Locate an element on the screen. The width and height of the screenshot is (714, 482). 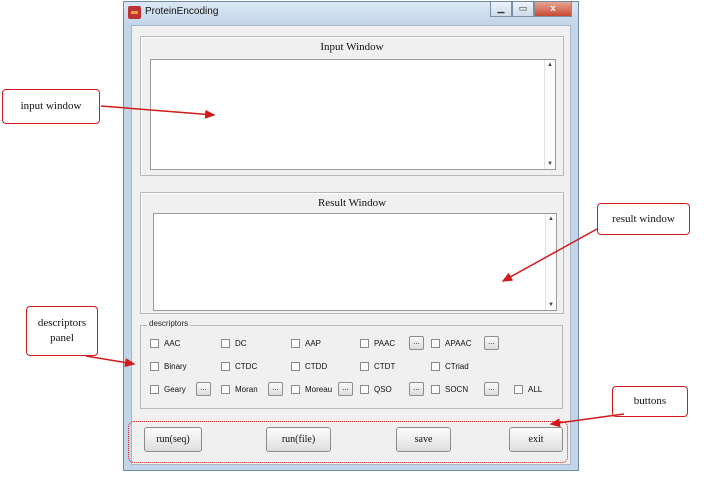
arrow-result-window is located at coordinates (549, 255).